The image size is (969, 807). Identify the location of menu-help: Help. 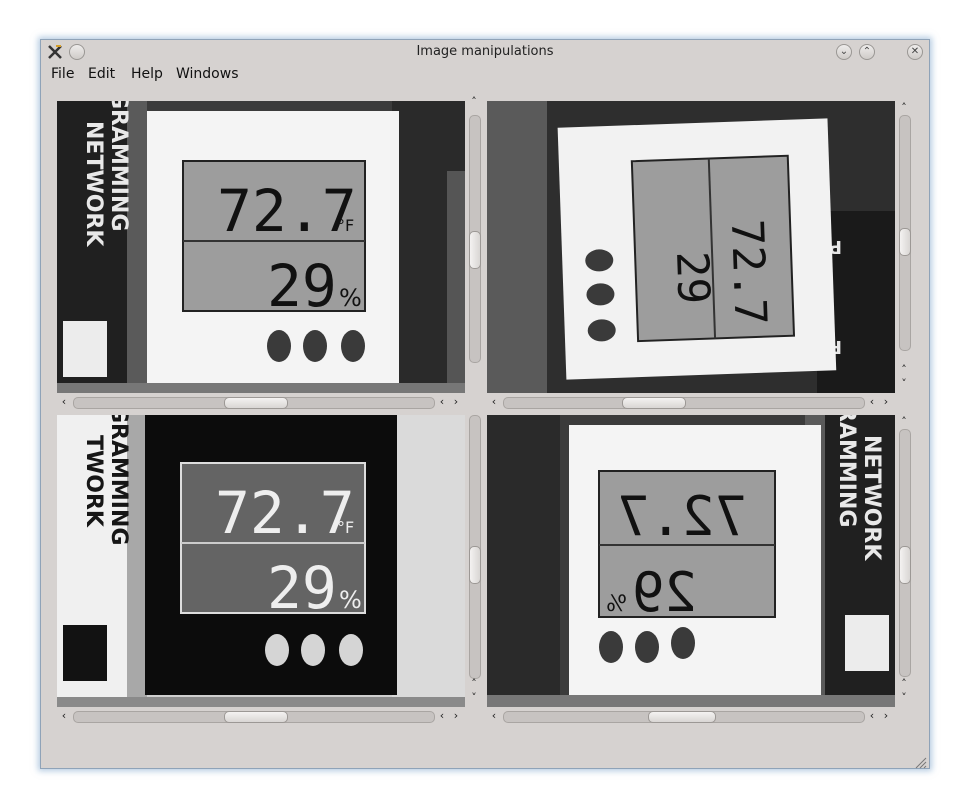
(147, 74).